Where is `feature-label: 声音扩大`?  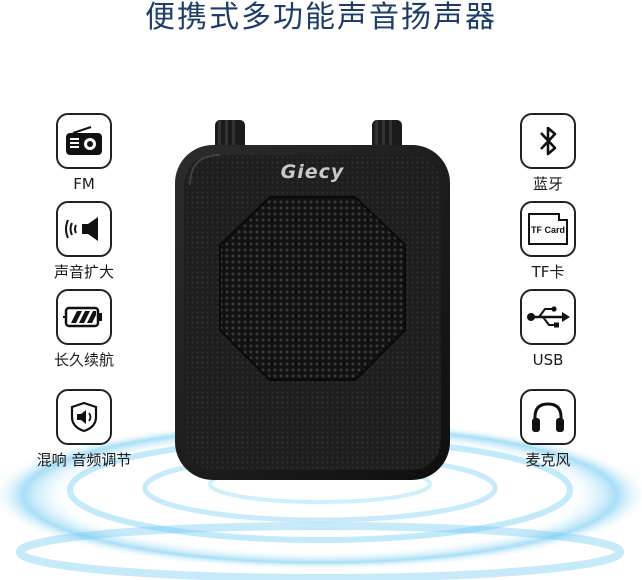
feature-label: 声音扩大 is located at coordinates (83, 272).